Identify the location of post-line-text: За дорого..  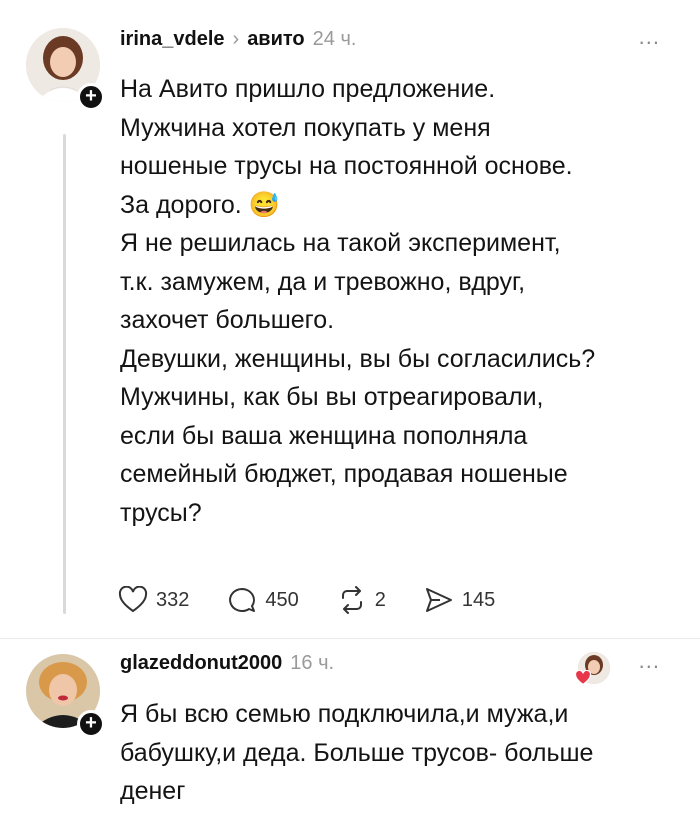
(181, 204).